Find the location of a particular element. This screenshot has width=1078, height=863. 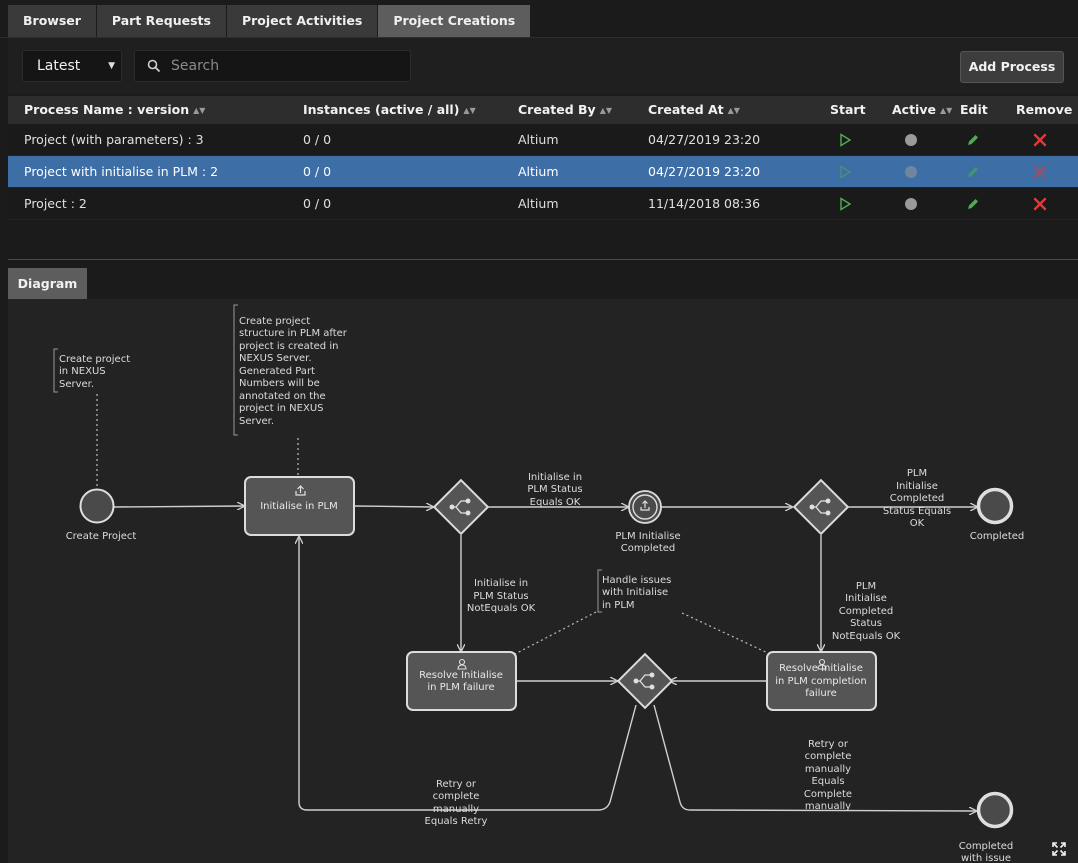

edge-label-line: Equals OK is located at coordinates (555, 502).